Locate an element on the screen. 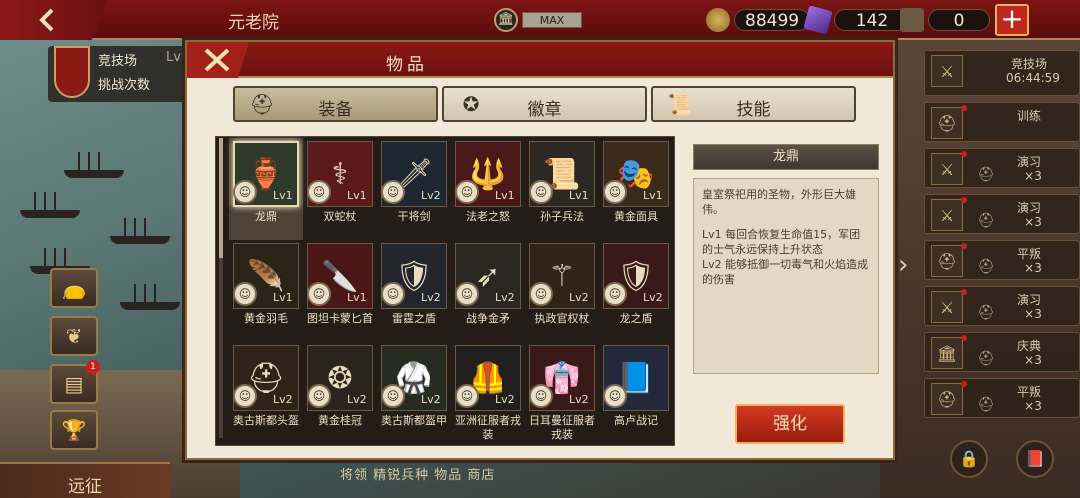 This screenshot has width=1080, height=498. item-slot: 🥋 ☺ Lv2 奥古斯都盔甲 is located at coordinates (414, 393).